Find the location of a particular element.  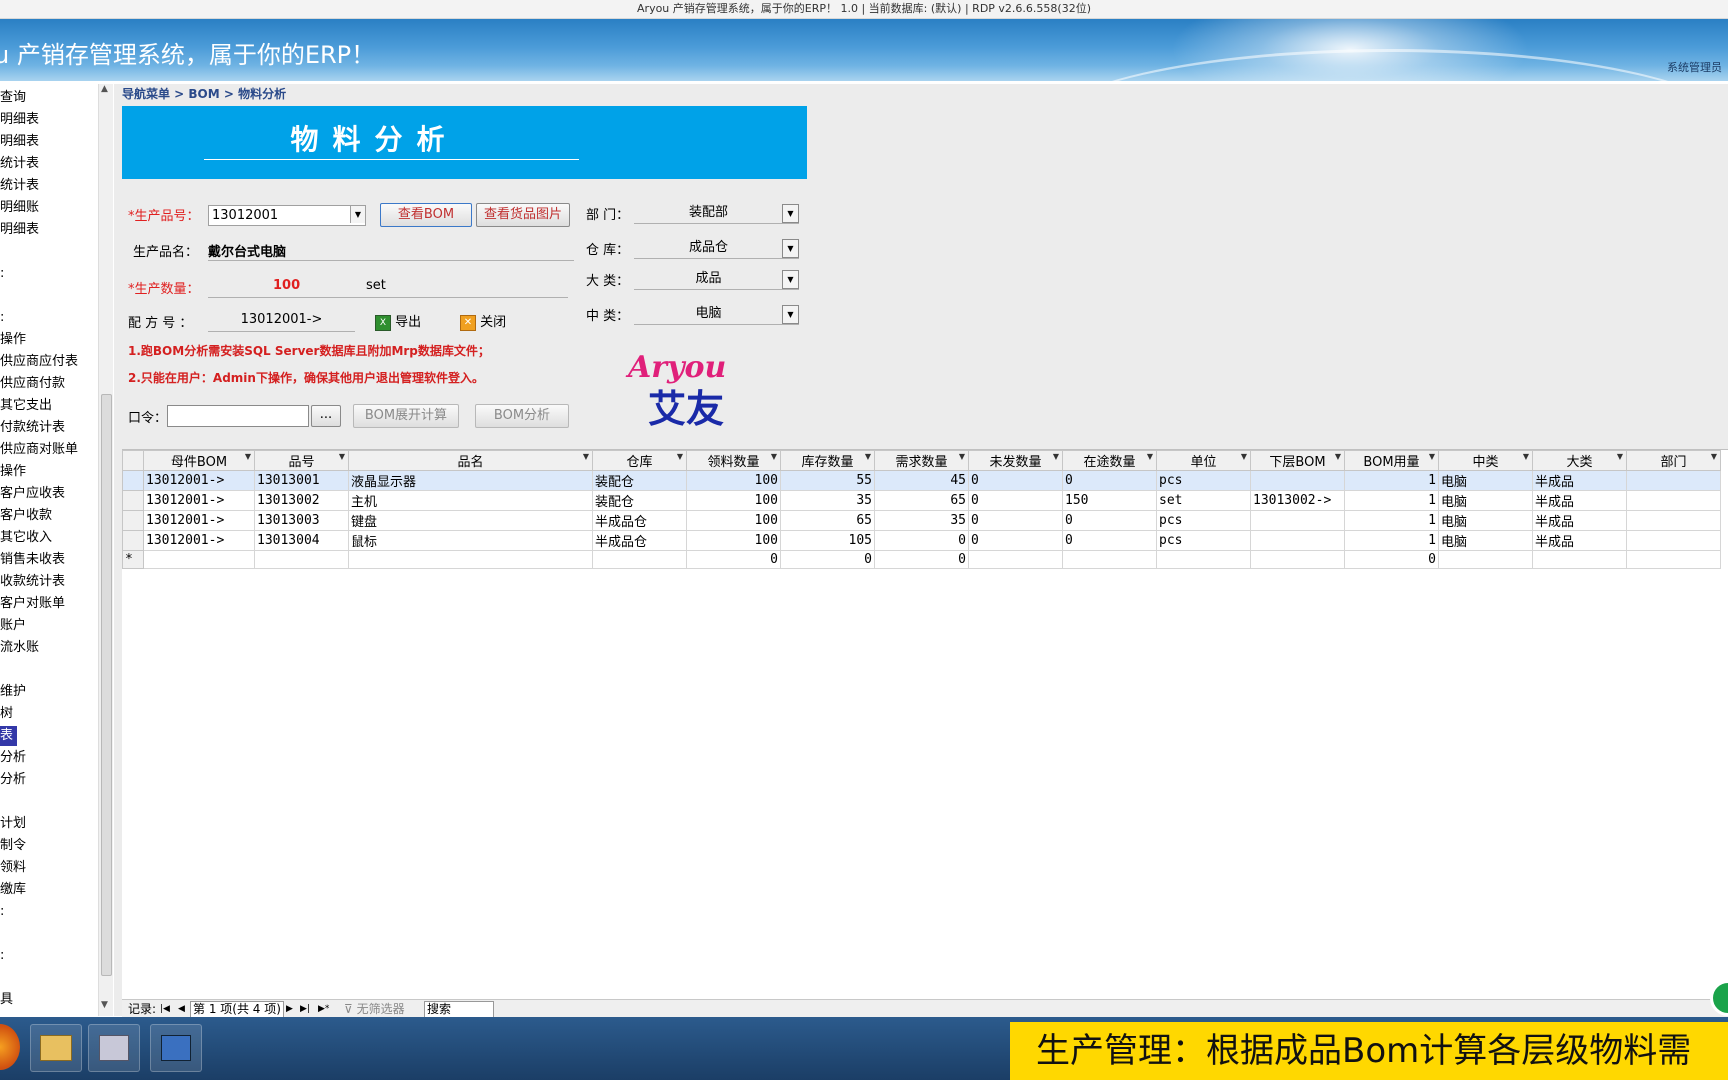

table-cell: 液晶显示器 is located at coordinates (470, 480).